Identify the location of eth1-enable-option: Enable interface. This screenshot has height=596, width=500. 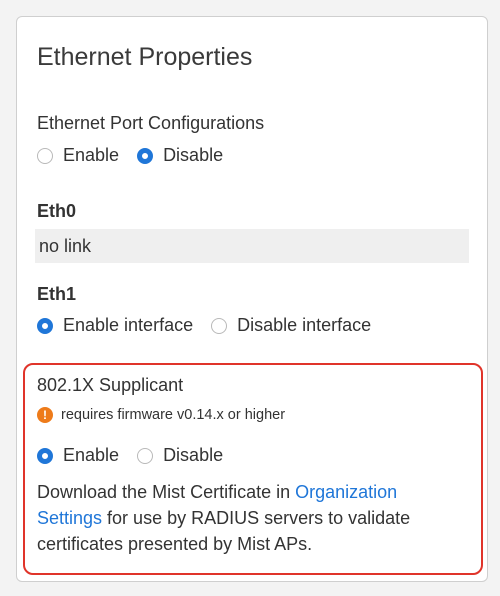
(115, 325).